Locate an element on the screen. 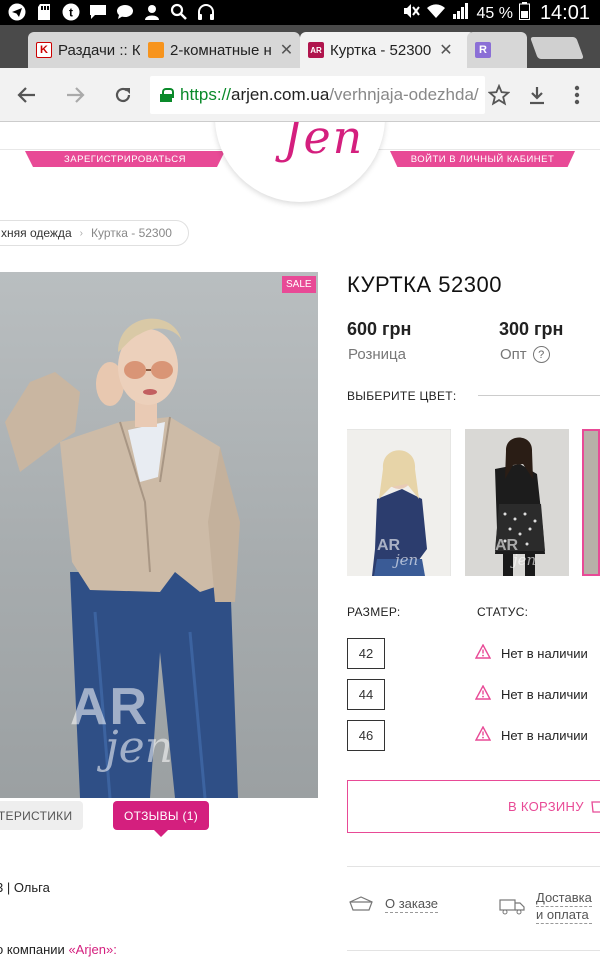 The width and height of the screenshot is (600, 959). color-thumbnail-blue: AR jen is located at coordinates (399, 502).